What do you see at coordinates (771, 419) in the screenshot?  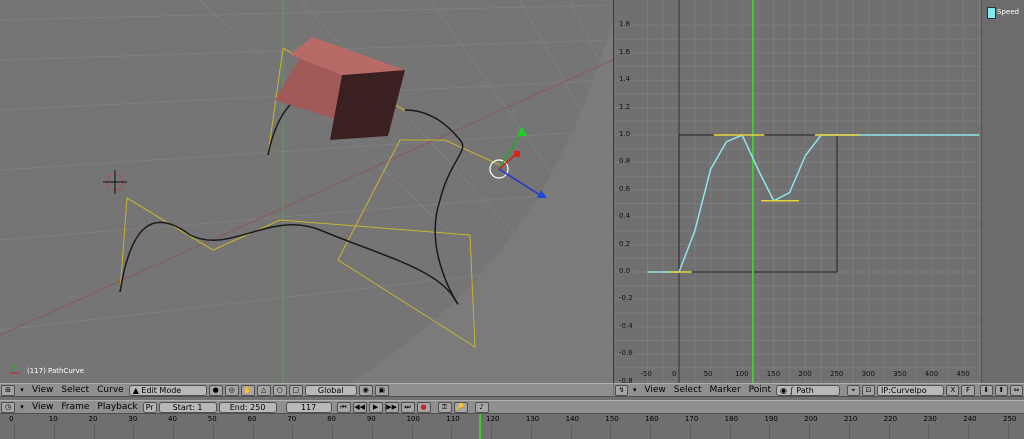 I see `timeline-tick-label: 190` at bounding box center [771, 419].